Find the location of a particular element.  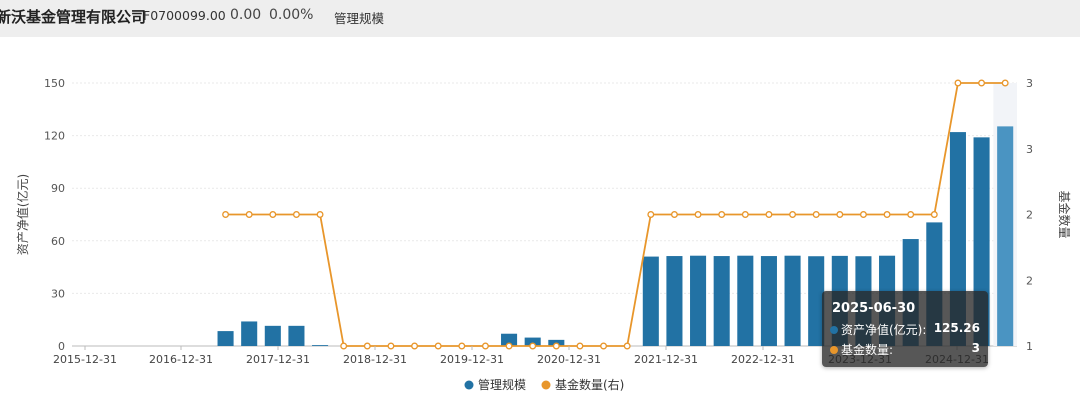

line-series-dot-icon is located at coordinates (834, 350).